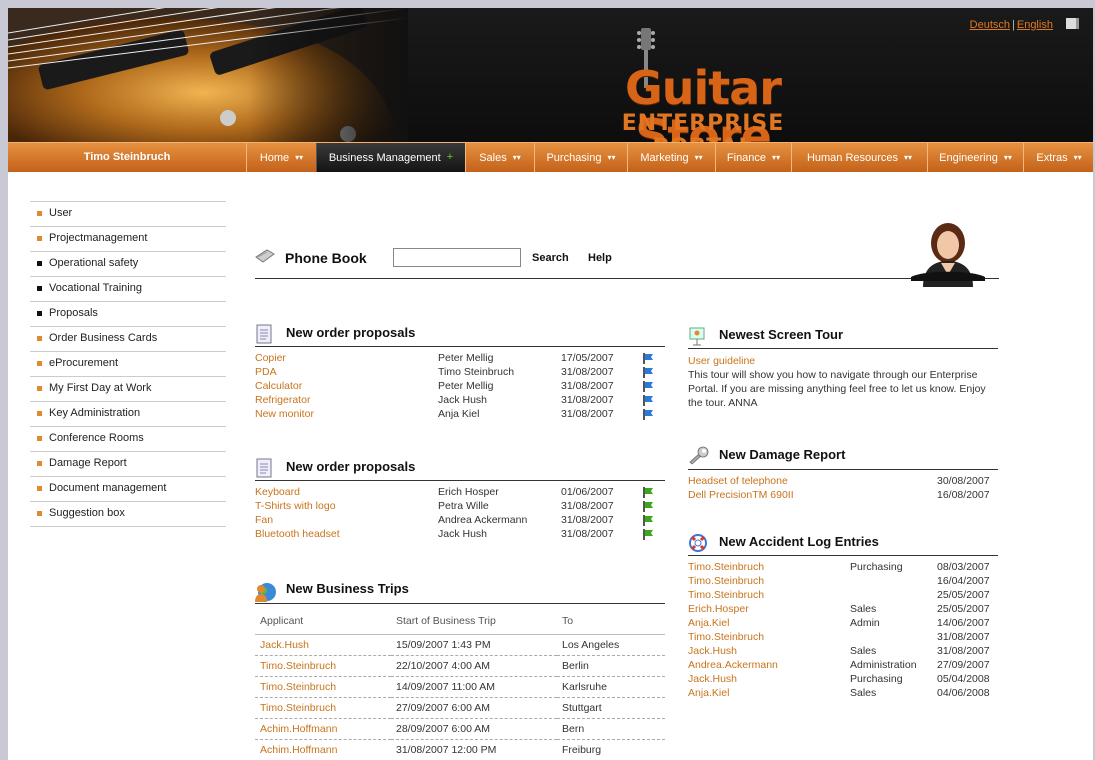 The height and width of the screenshot is (760, 1095). Describe the element at coordinates (1035, 25) in the screenshot. I see `lang-english-link: English` at that location.